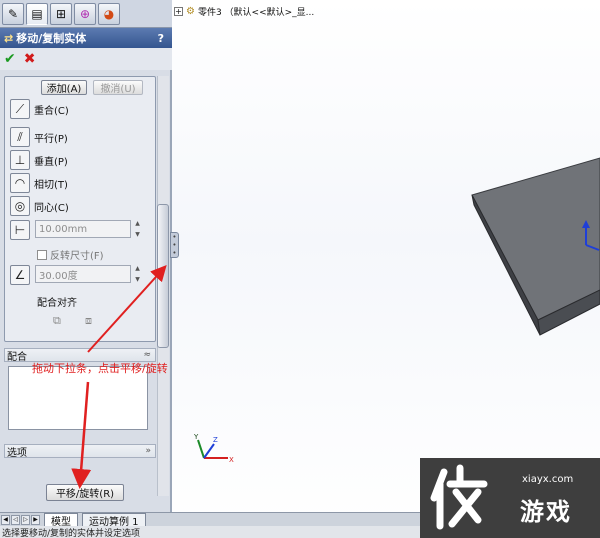 The width and height of the screenshot is (600, 538). What do you see at coordinates (61, 520) in the screenshot?
I see `tab-model: 模型` at bounding box center [61, 520].